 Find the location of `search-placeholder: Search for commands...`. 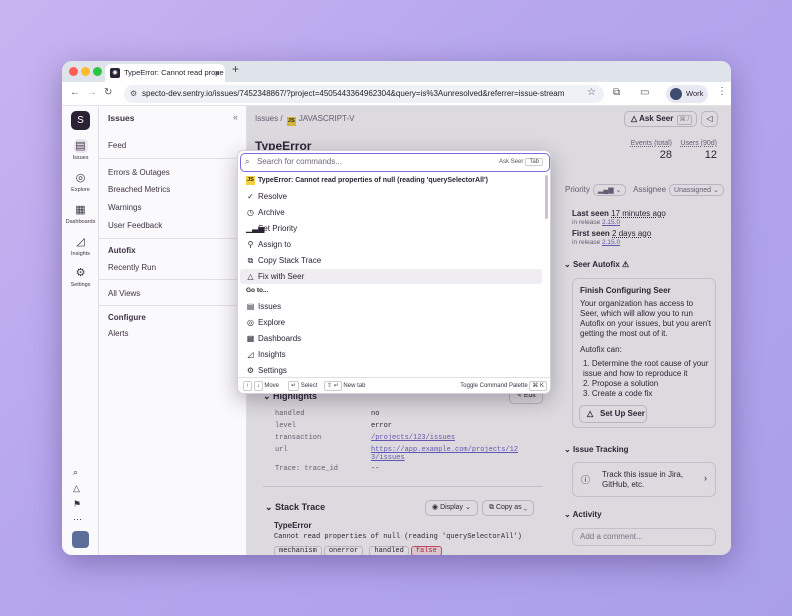

search-placeholder: Search for commands... is located at coordinates (299, 161).